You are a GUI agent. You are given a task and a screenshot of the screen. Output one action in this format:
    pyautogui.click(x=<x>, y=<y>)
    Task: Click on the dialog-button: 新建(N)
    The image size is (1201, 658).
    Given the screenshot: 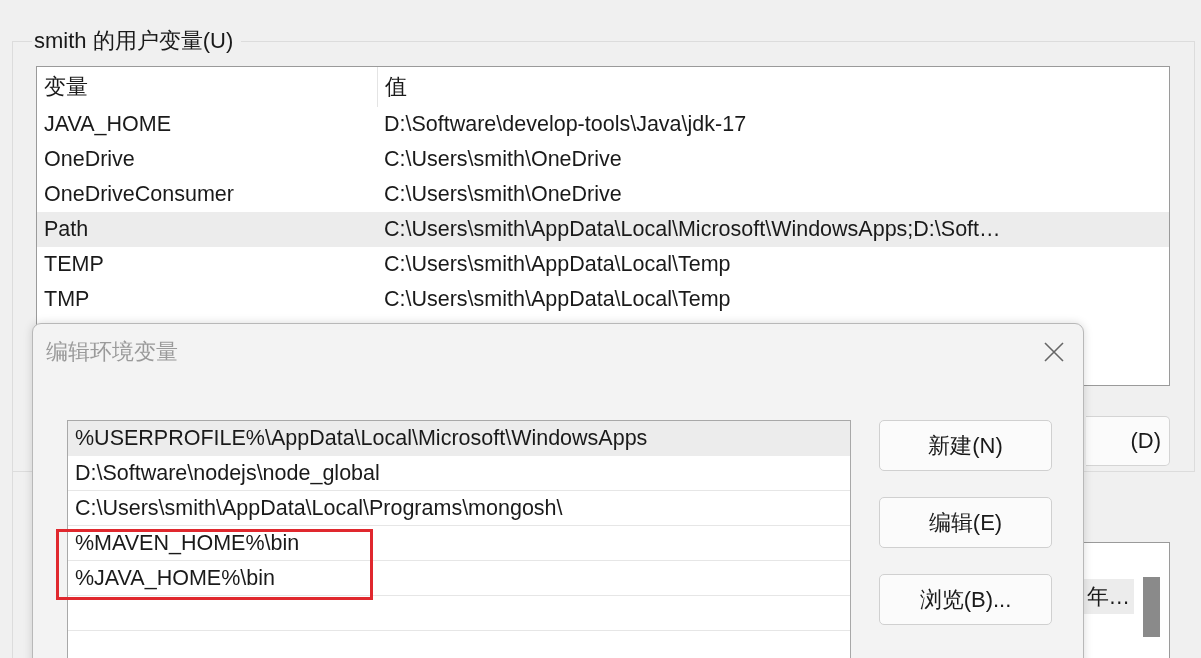 What is the action you would take?
    pyautogui.click(x=965, y=445)
    